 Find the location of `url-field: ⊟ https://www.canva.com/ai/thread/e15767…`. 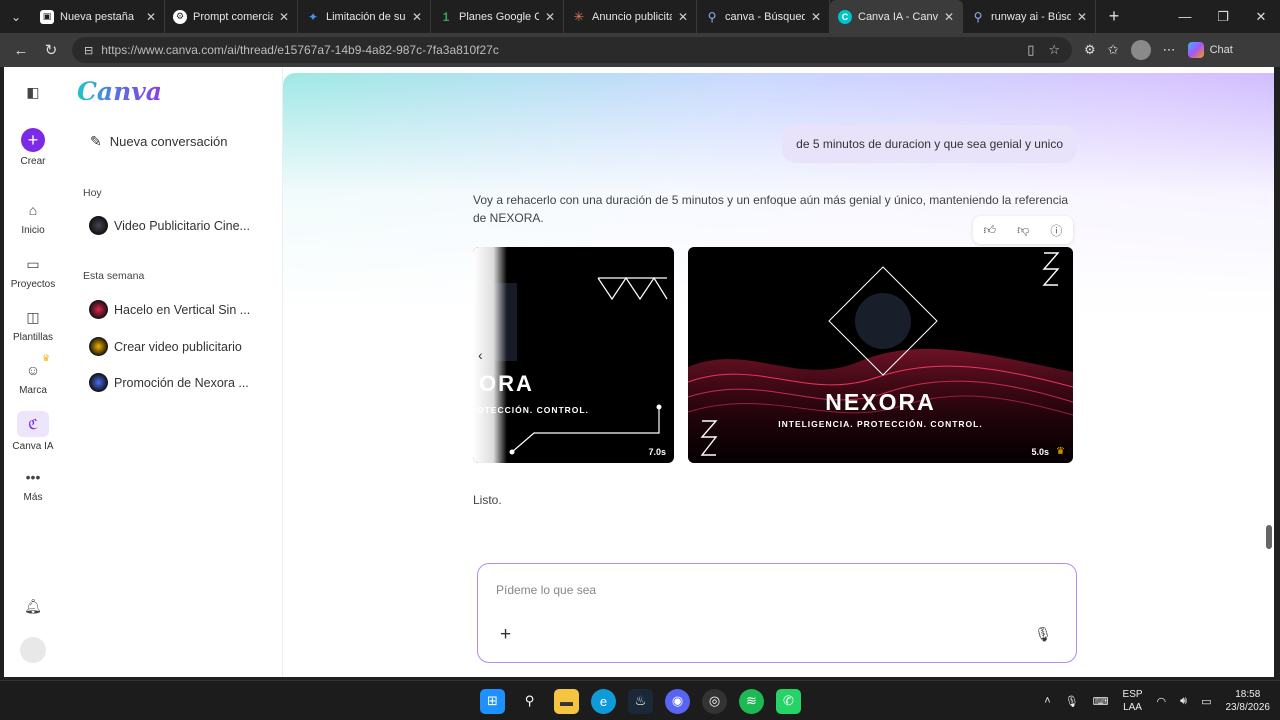

url-field: ⊟ https://www.canva.com/ai/thread/e15767… is located at coordinates (572, 50).